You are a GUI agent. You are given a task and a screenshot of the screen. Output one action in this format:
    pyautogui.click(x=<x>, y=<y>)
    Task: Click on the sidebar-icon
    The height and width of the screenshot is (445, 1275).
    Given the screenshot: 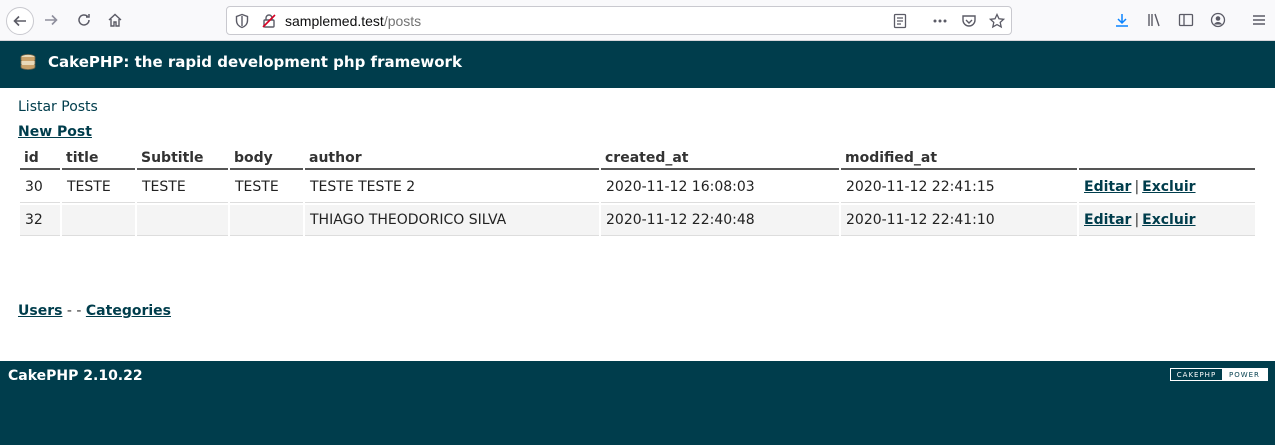 What is the action you would take?
    pyautogui.click(x=1186, y=20)
    